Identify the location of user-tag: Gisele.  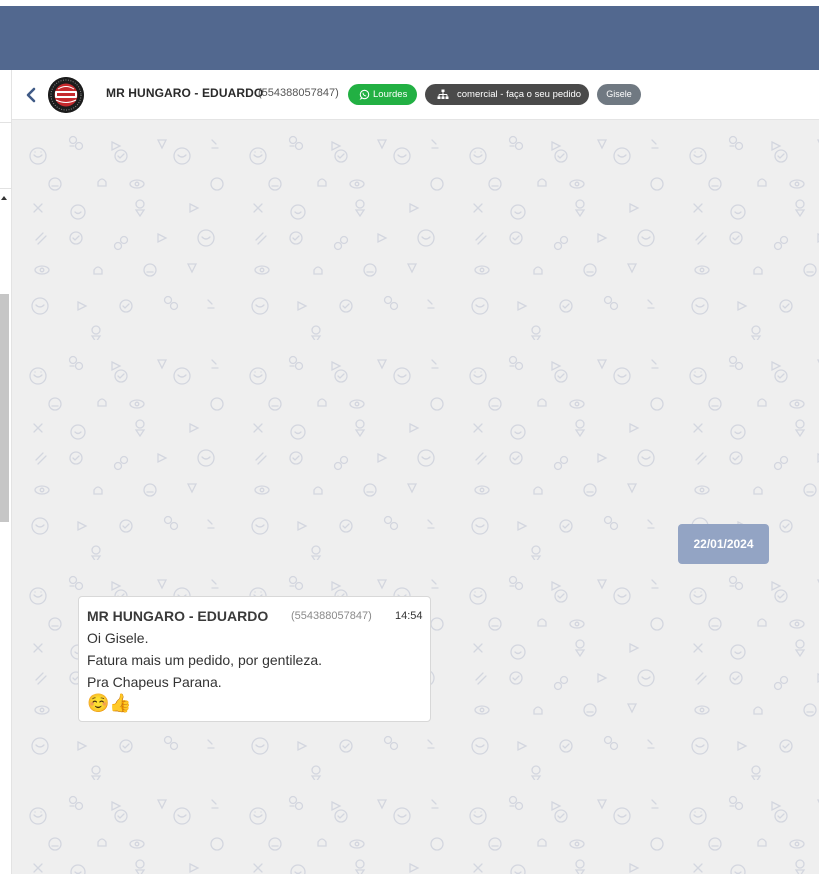
(619, 94).